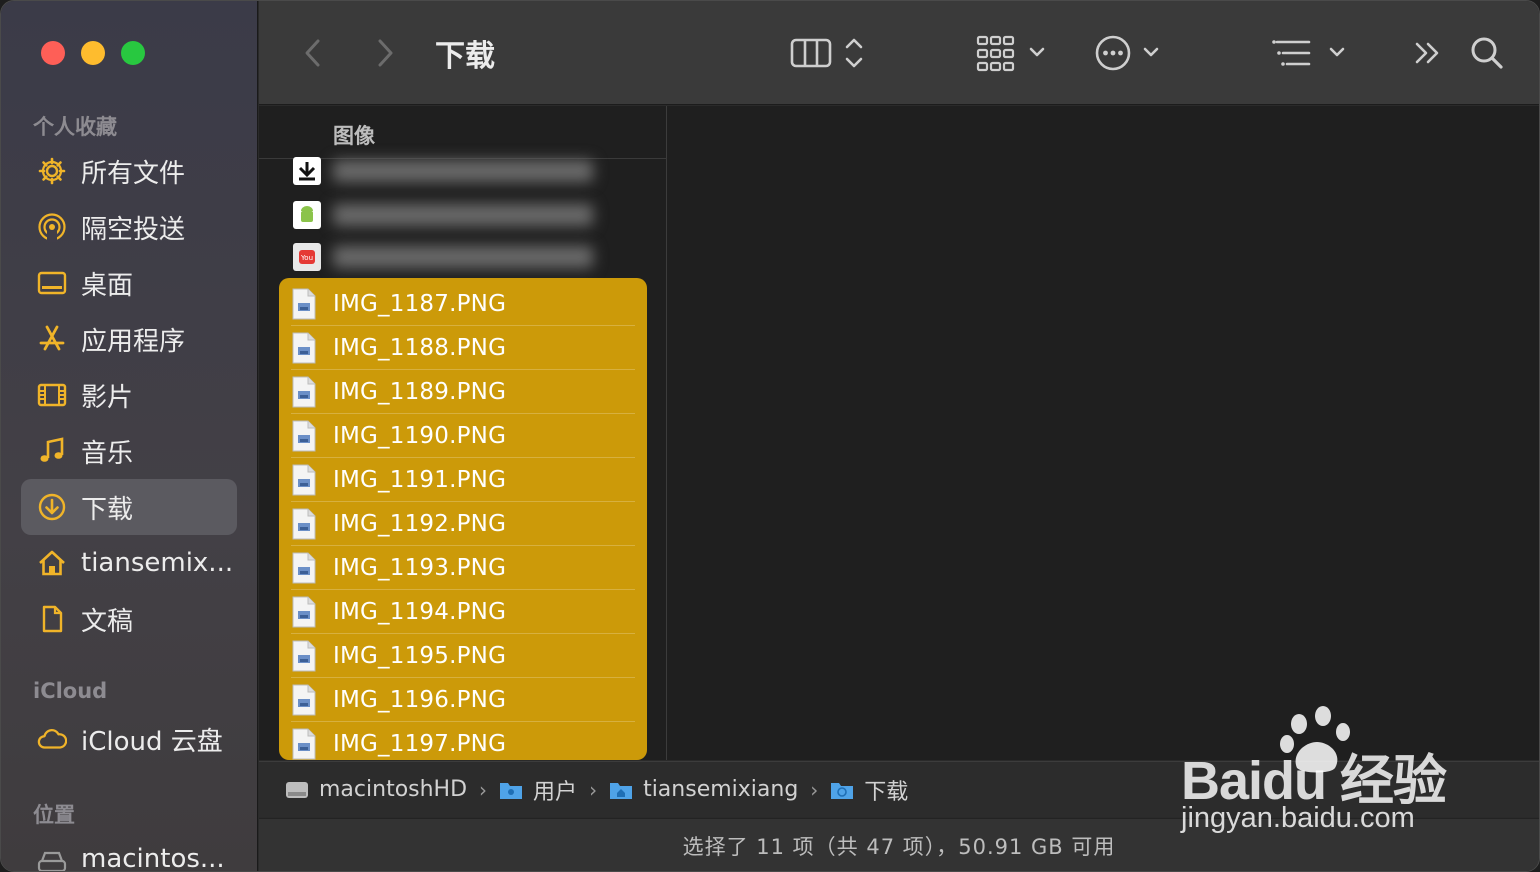  What do you see at coordinates (307, 215) in the screenshot?
I see `android-icon` at bounding box center [307, 215].